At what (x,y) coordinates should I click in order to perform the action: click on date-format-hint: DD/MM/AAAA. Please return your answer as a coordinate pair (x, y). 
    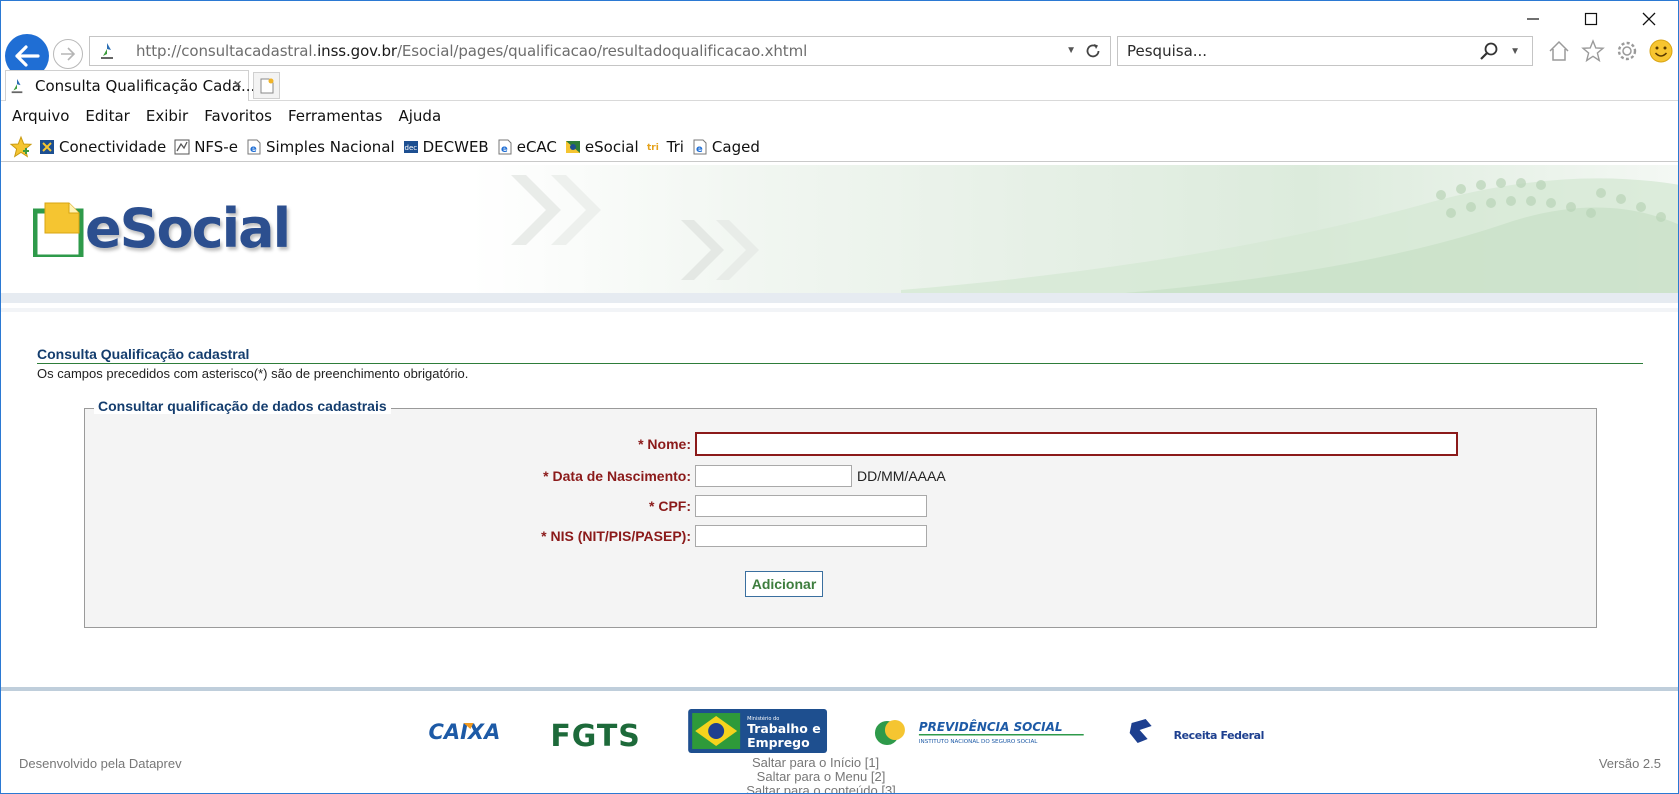
    Looking at the image, I should click on (901, 476).